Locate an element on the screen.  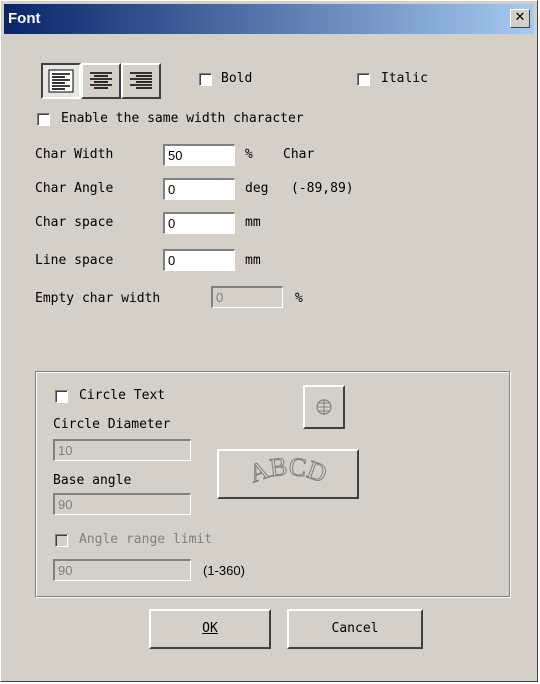
align-left-icon is located at coordinates (61, 81).